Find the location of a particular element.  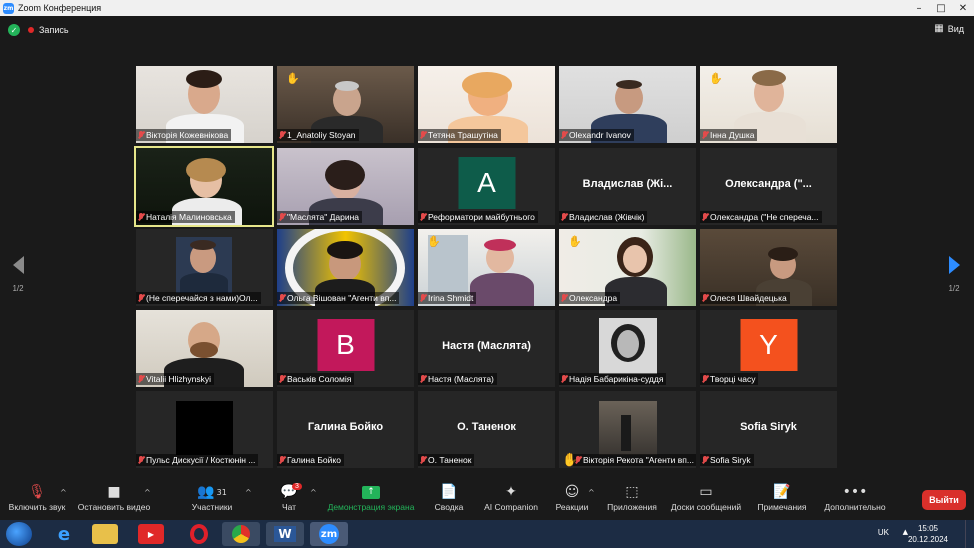

chat-label: Чат is located at coordinates (289, 507).